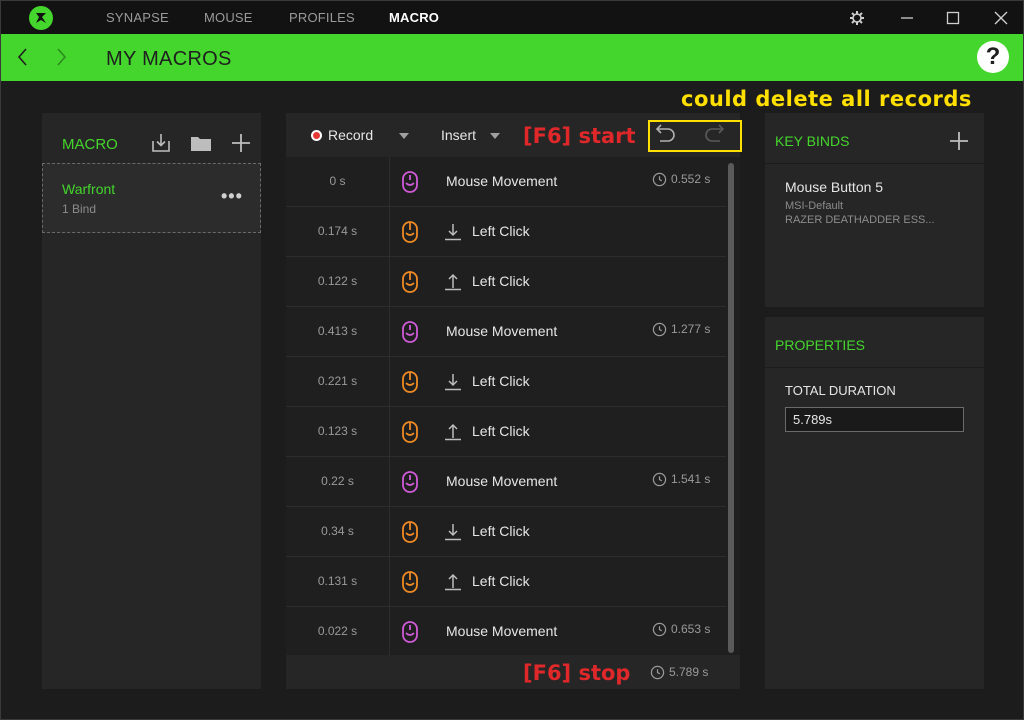 The width and height of the screenshot is (1024, 720). I want to click on macro-item-warfront: Warfront 1 Bind •••, so click(151, 198).